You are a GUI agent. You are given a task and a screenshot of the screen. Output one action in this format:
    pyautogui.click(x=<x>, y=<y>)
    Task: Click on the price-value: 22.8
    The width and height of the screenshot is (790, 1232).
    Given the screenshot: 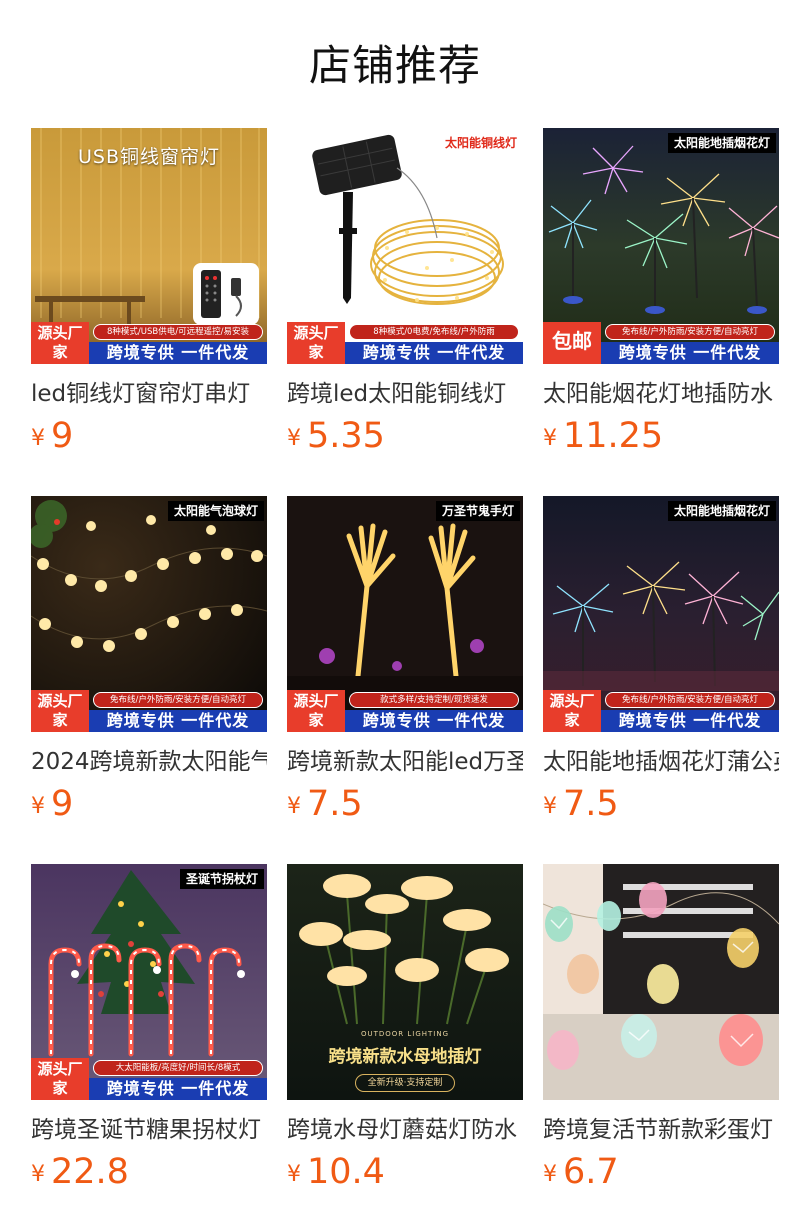 What is the action you would take?
    pyautogui.click(x=90, y=1172)
    